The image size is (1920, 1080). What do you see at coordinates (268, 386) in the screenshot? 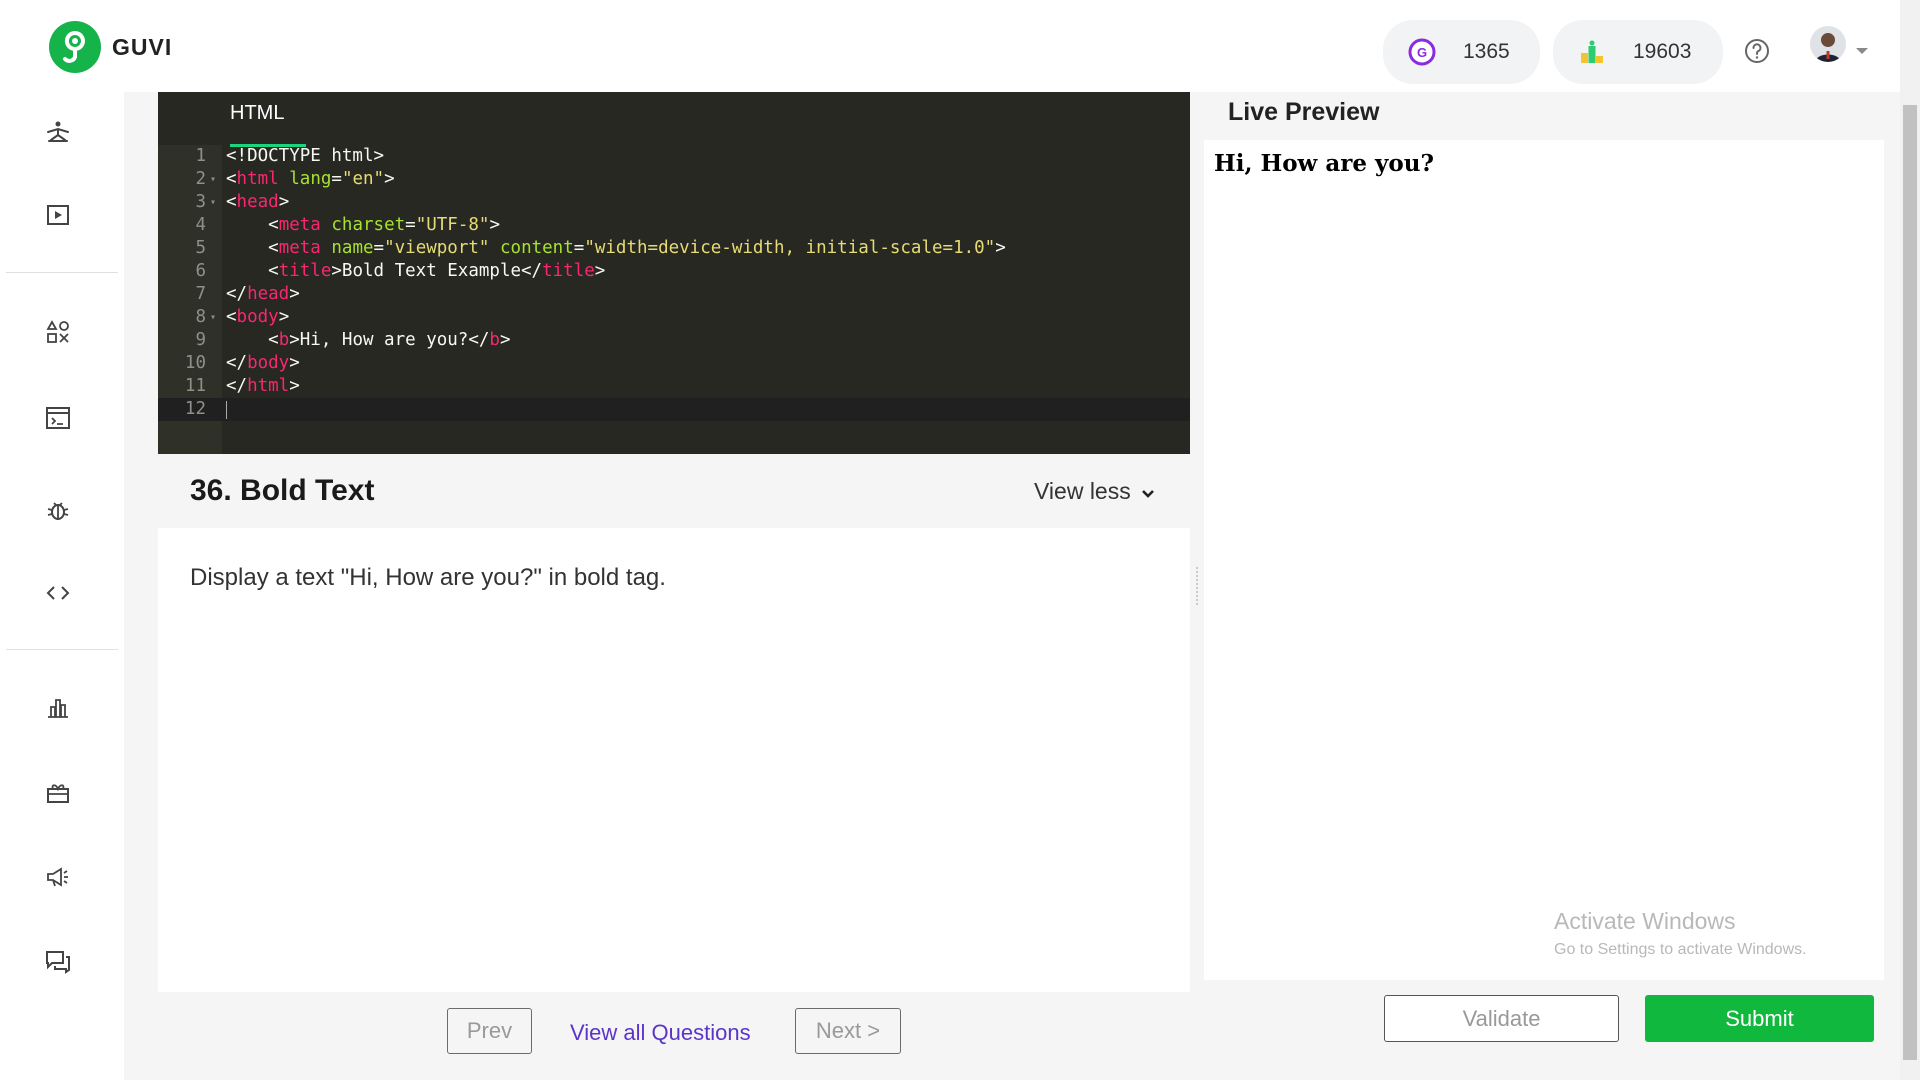
I see `code-token: html` at bounding box center [268, 386].